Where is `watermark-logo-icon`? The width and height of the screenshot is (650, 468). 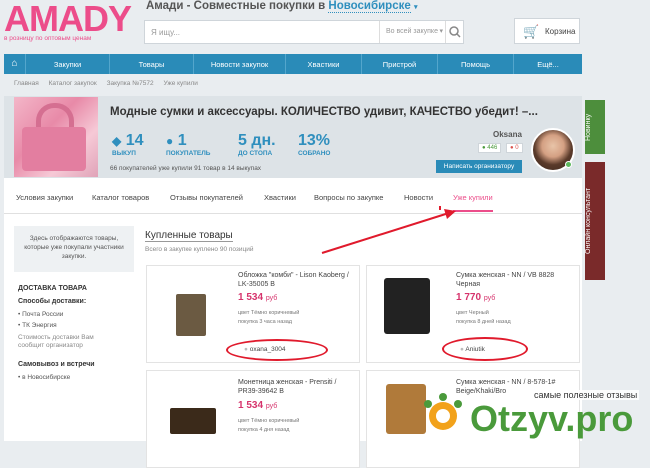 watermark-logo-icon is located at coordinates (443, 411).